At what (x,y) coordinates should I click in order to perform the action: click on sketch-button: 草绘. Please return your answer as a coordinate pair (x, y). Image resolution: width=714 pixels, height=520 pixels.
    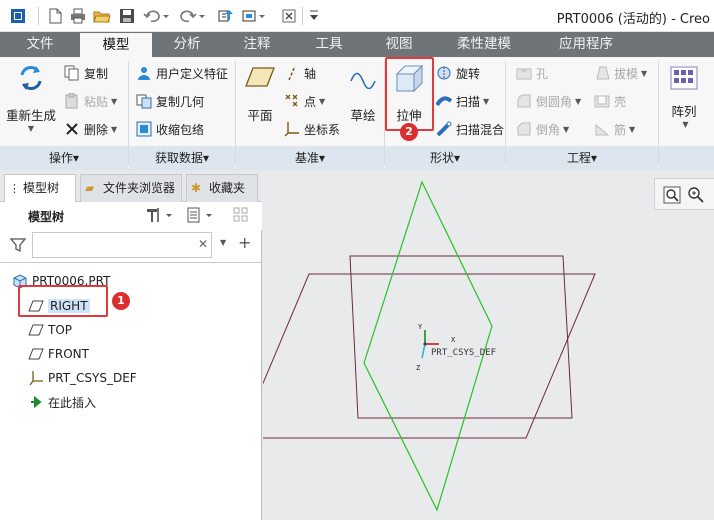
    Looking at the image, I should click on (363, 94).